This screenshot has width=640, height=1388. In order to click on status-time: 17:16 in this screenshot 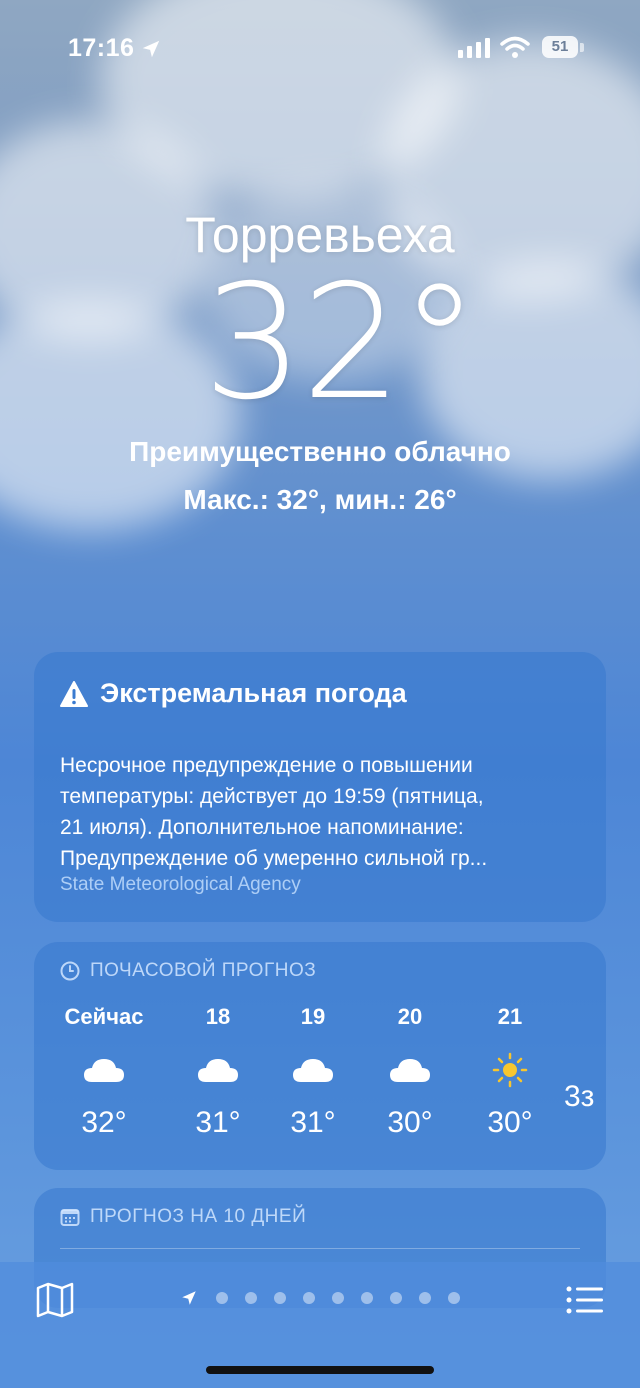, I will do `click(101, 48)`.